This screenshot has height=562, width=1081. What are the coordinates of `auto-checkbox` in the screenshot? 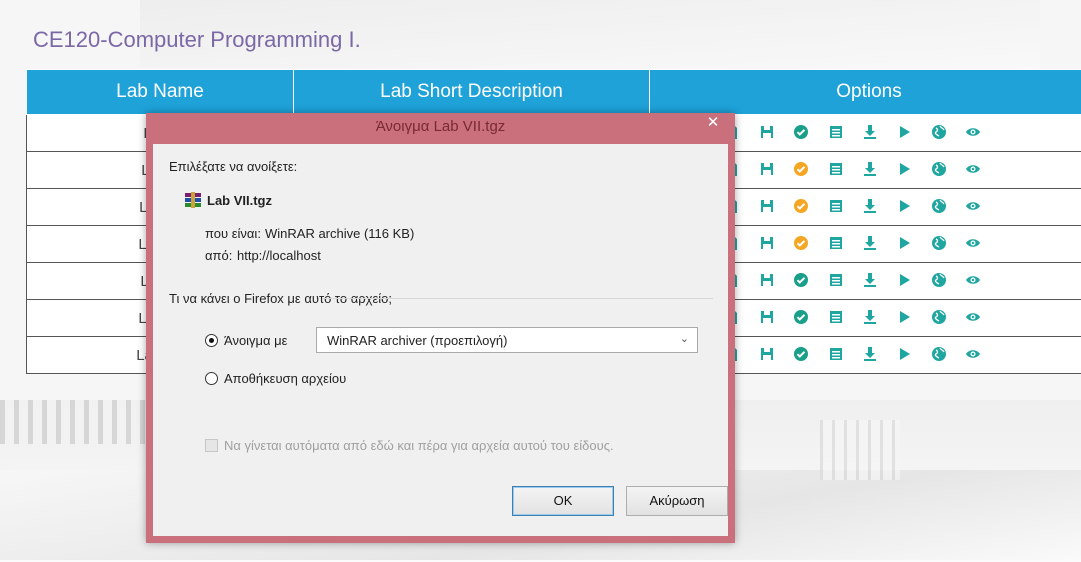 It's located at (211, 445).